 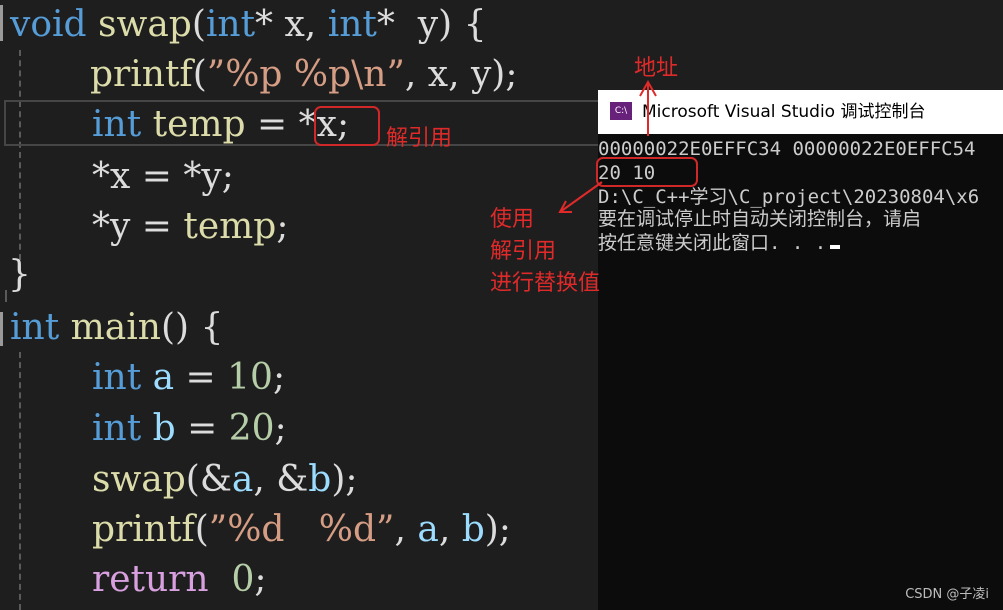 What do you see at coordinates (607, 146) in the screenshot?
I see `annotation-arrows` at bounding box center [607, 146].